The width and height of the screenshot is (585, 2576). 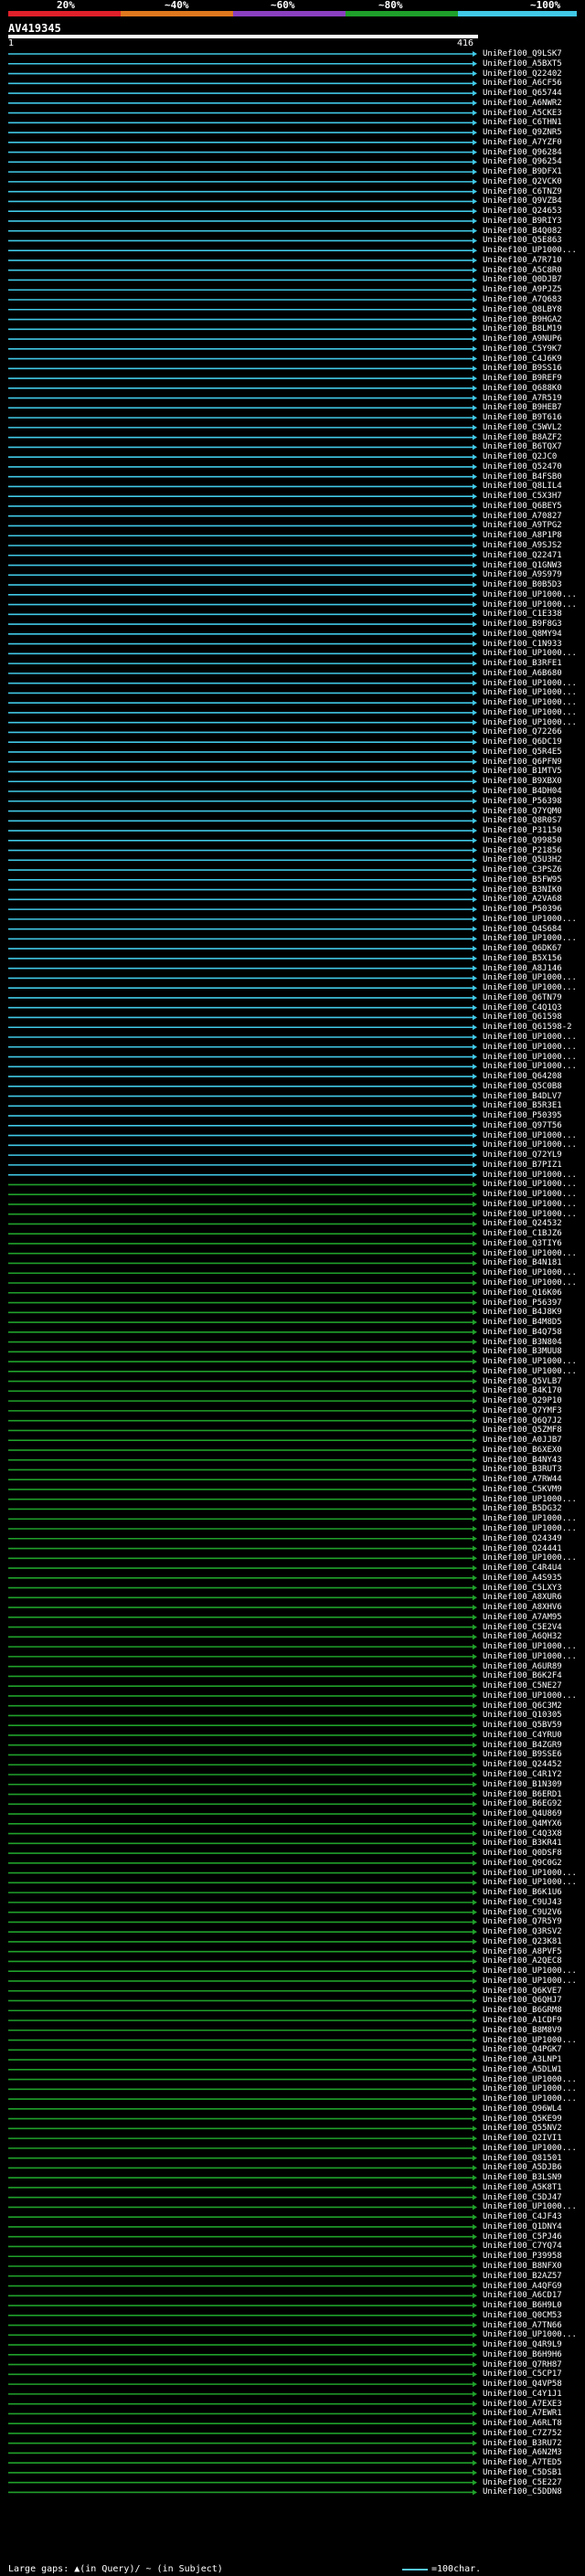 I want to click on hit-label: UniRef100_Q22402, so click(x=534, y=74).